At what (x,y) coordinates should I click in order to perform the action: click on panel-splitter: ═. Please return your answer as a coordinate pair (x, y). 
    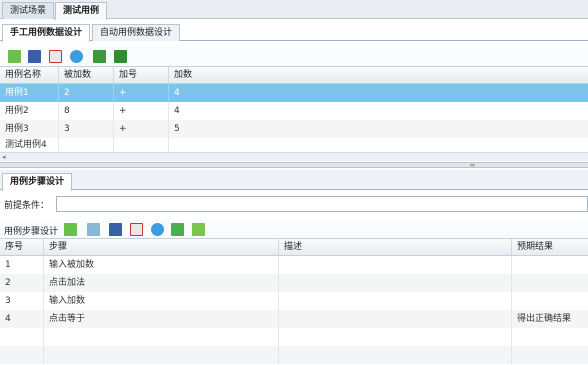
    Looking at the image, I should click on (294, 165).